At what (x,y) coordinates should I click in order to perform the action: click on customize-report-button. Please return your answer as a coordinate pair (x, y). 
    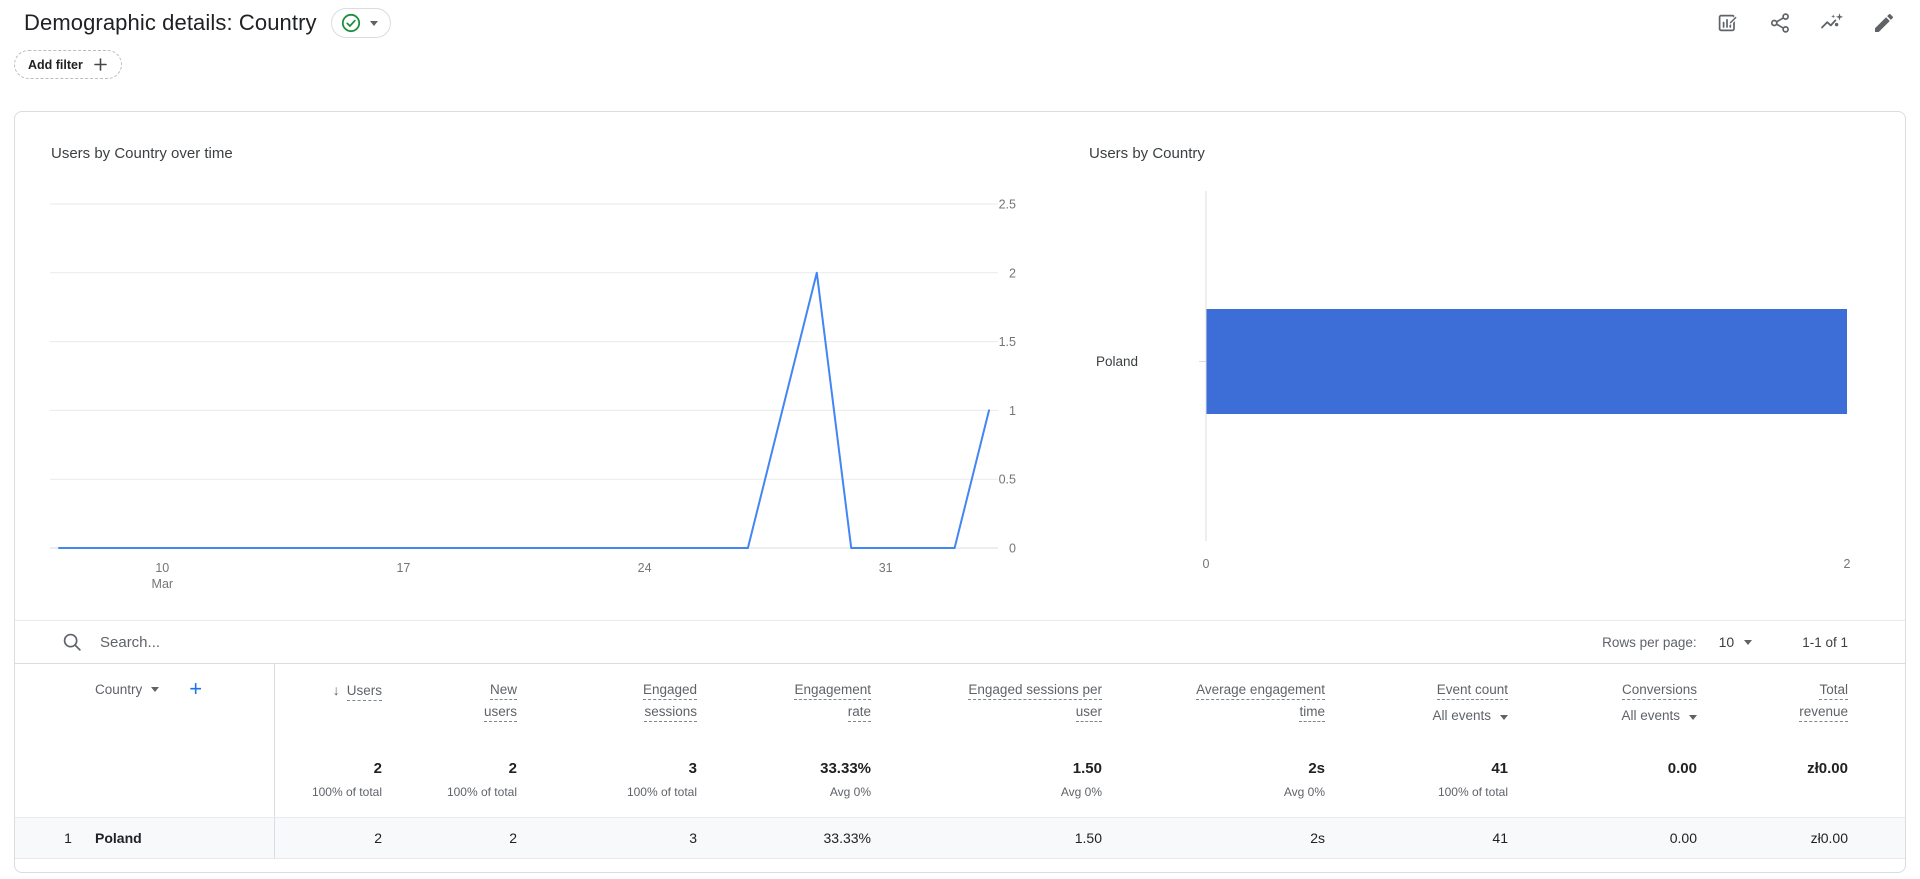
    Looking at the image, I should click on (1728, 23).